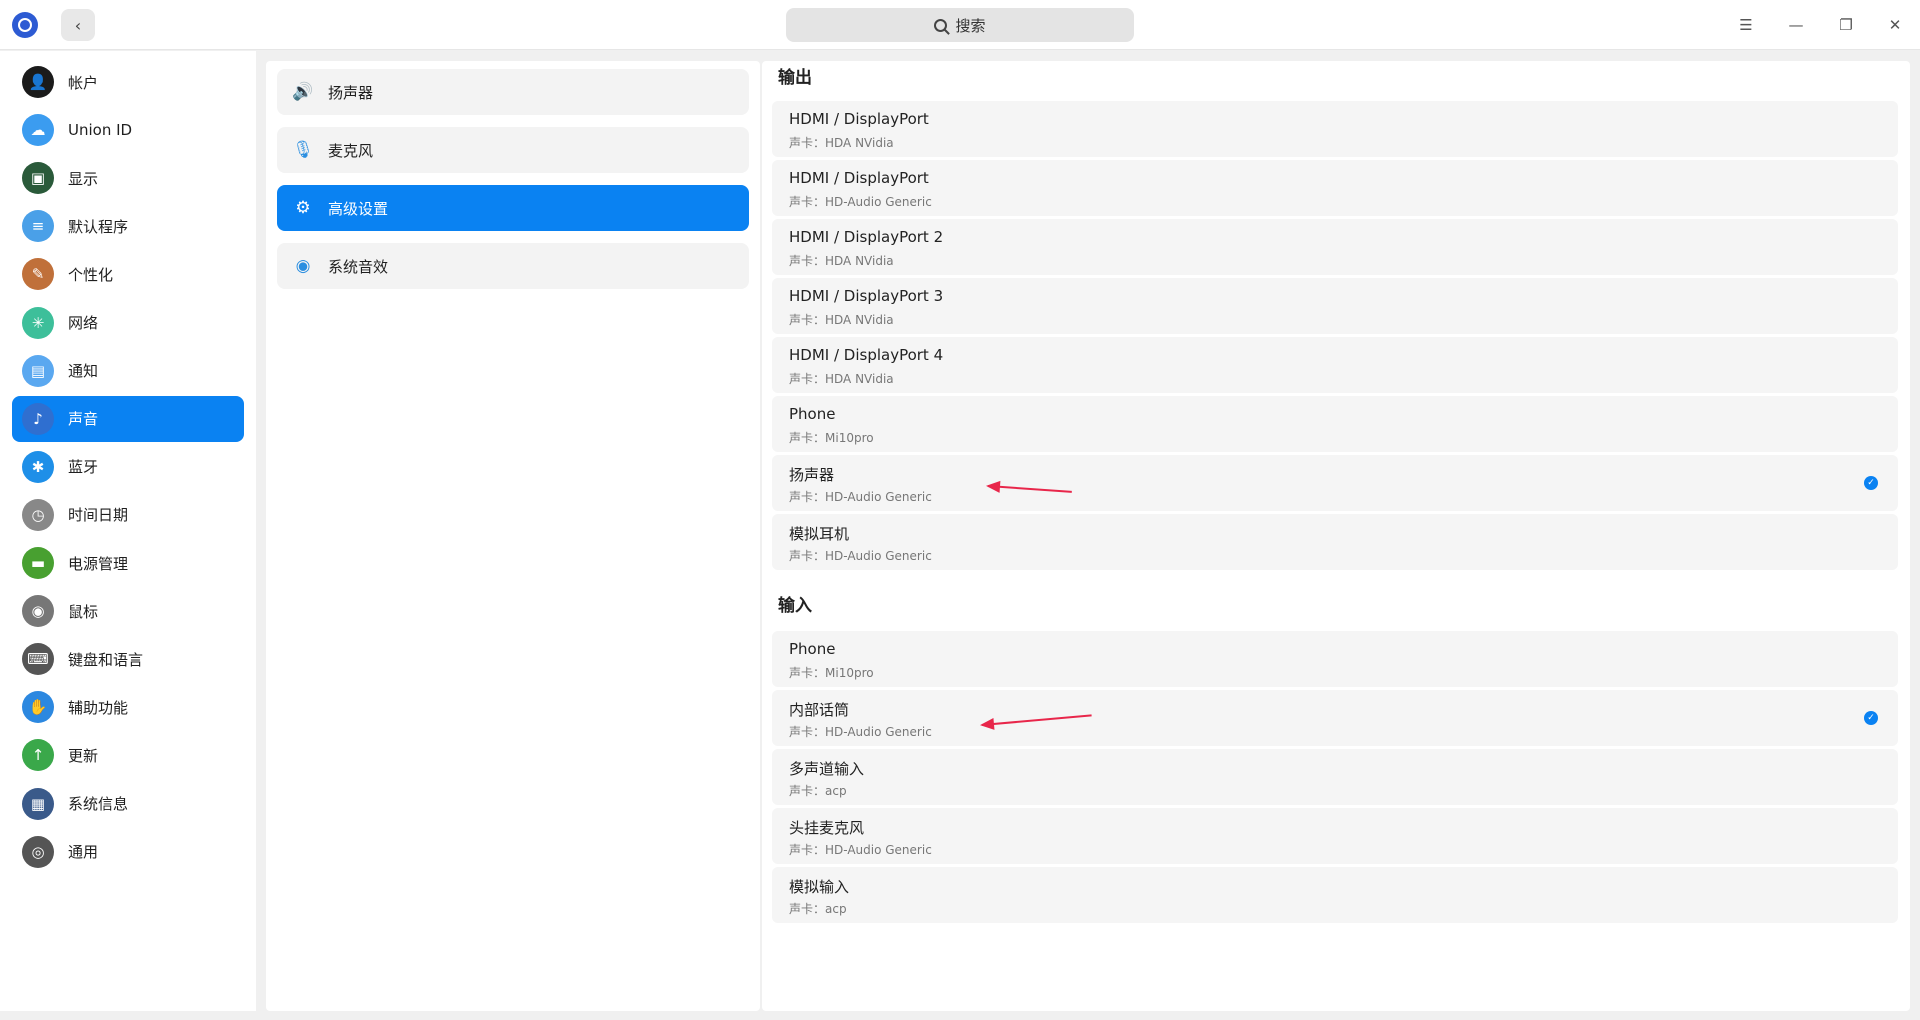 The image size is (1920, 1020). What do you see at coordinates (128, 755) in the screenshot?
I see `sidebar-item: ↑ 更新` at bounding box center [128, 755].